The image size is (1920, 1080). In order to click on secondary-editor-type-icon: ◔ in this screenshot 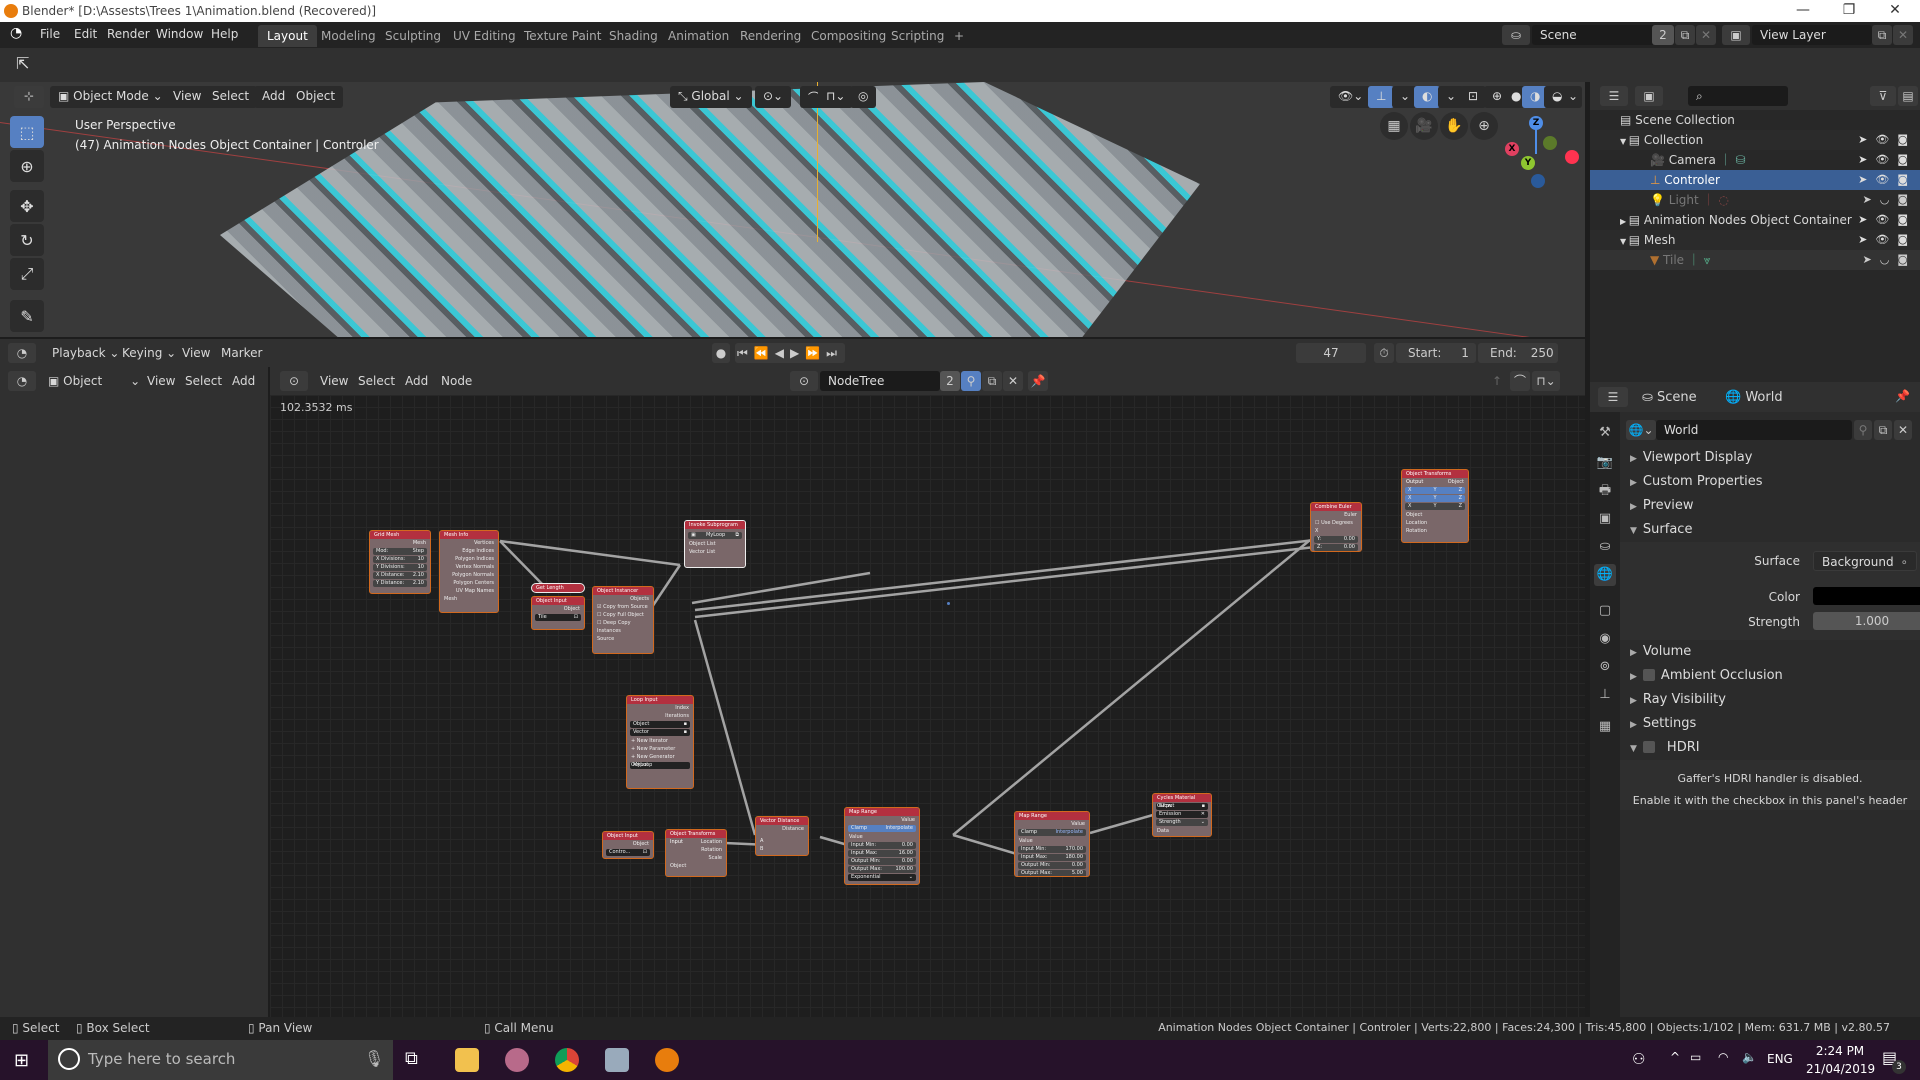, I will do `click(22, 381)`.